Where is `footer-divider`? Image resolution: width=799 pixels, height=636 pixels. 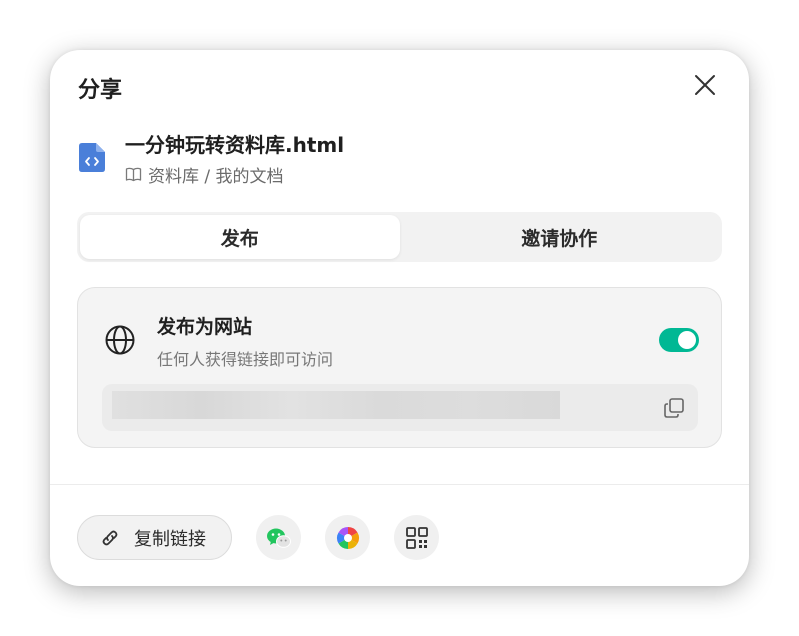
footer-divider is located at coordinates (399, 484).